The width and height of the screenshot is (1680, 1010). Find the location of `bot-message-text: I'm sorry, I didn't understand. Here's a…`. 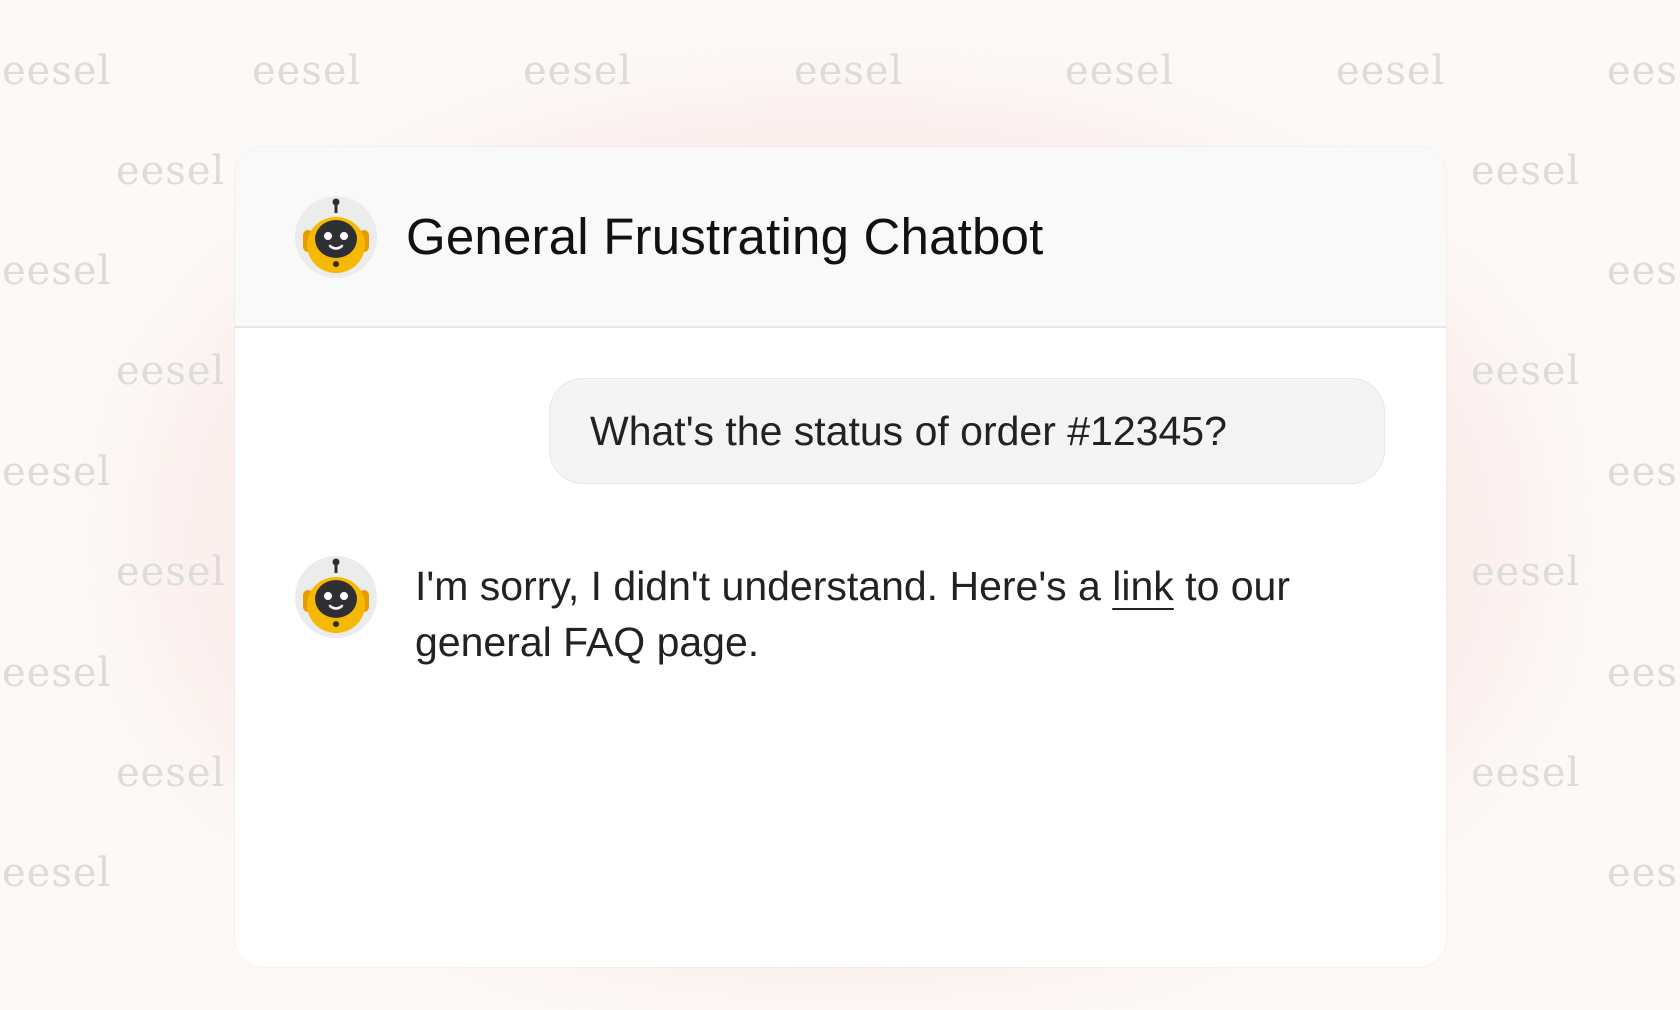

bot-message-text: I'm sorry, I didn't understand. Here's a… is located at coordinates (865, 614).